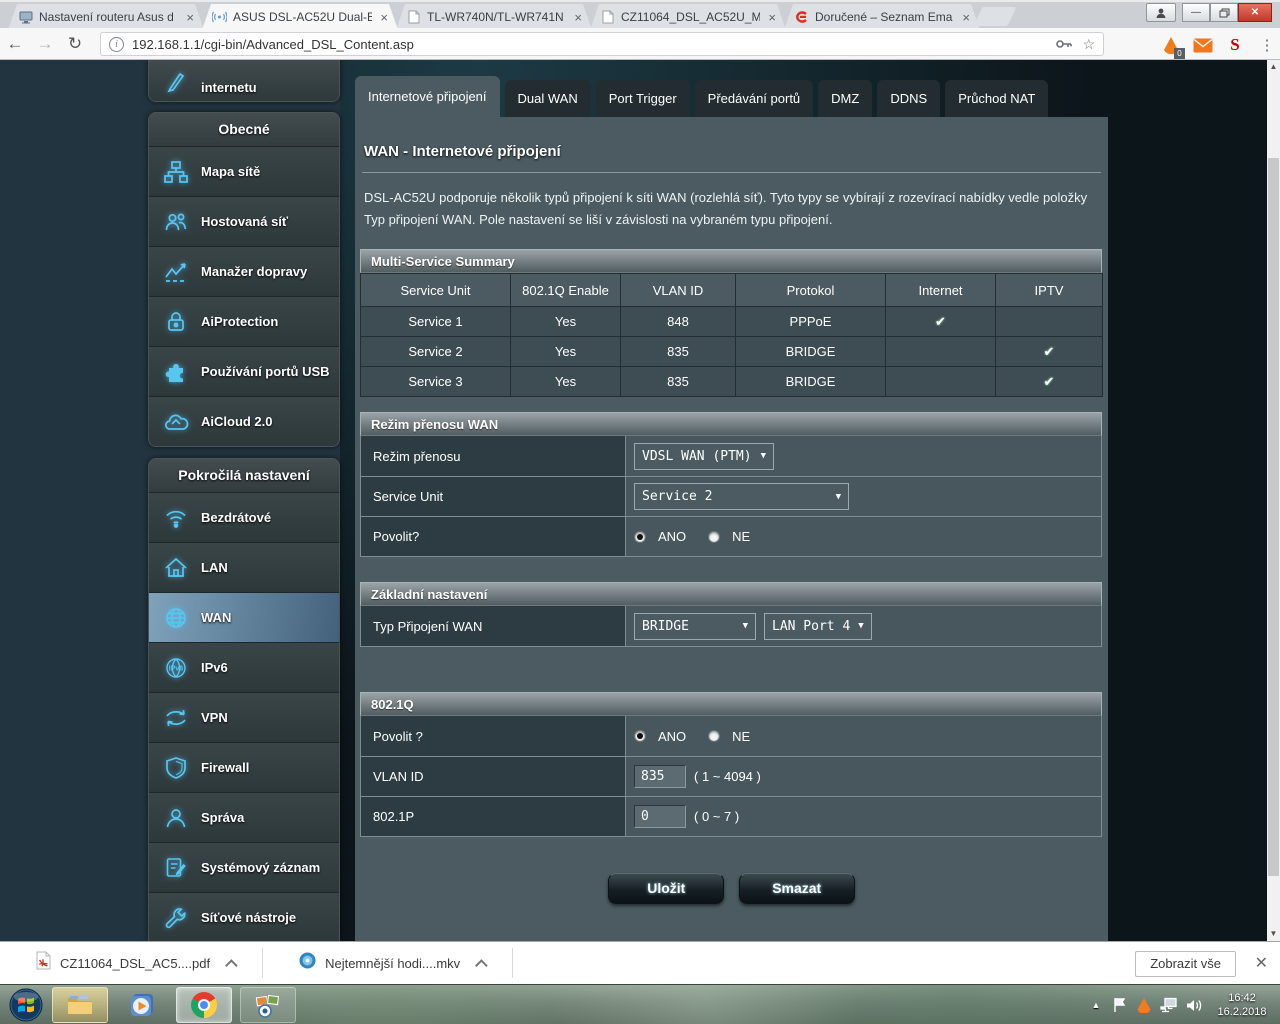 The height and width of the screenshot is (1024, 1280). Describe the element at coordinates (244, 321) in the screenshot. I see `sidebar-item-aiprotection: AiProtection` at that location.